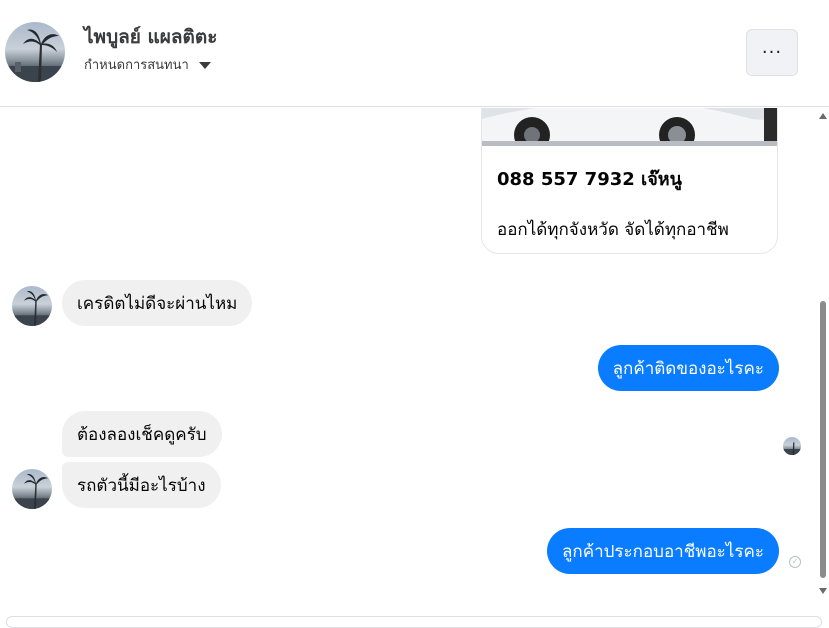 The image size is (829, 628). I want to click on car-image-icon, so click(629, 127).